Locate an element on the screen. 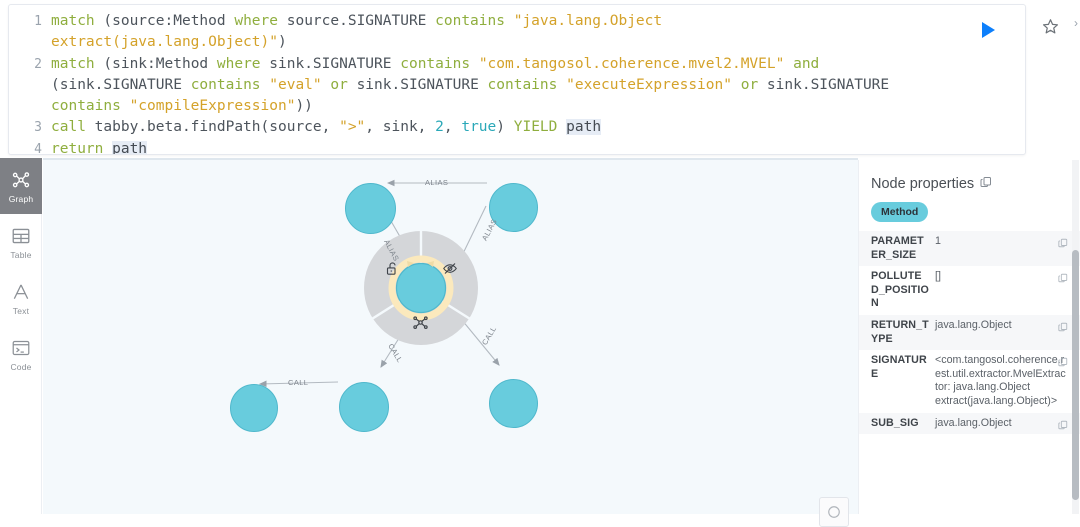  properties-scrollbar-thumb is located at coordinates (1075, 375).